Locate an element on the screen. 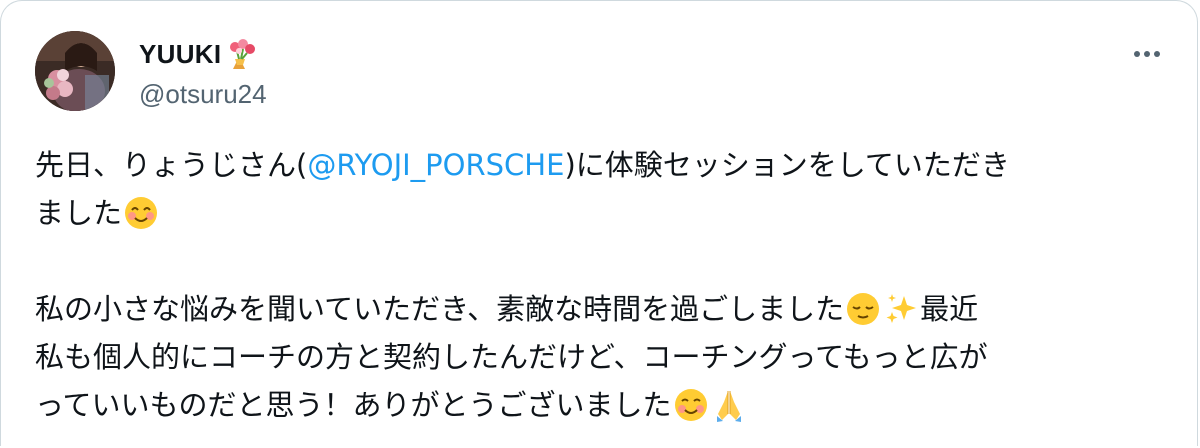  tweet-text-segment: 私の小さな悩みを聞いていただき、素敵な時間を過ごしました is located at coordinates (440, 309).